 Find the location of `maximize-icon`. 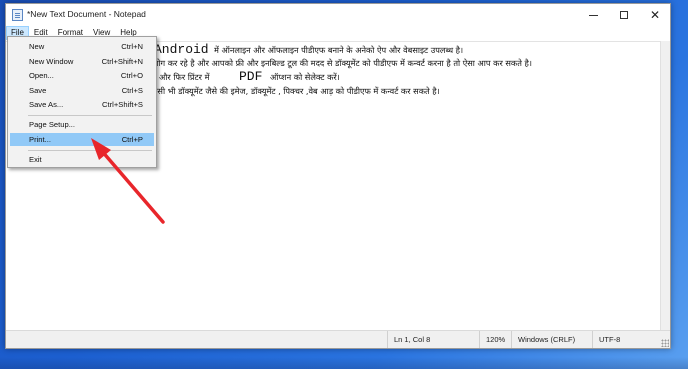

maximize-icon is located at coordinates (624, 15).